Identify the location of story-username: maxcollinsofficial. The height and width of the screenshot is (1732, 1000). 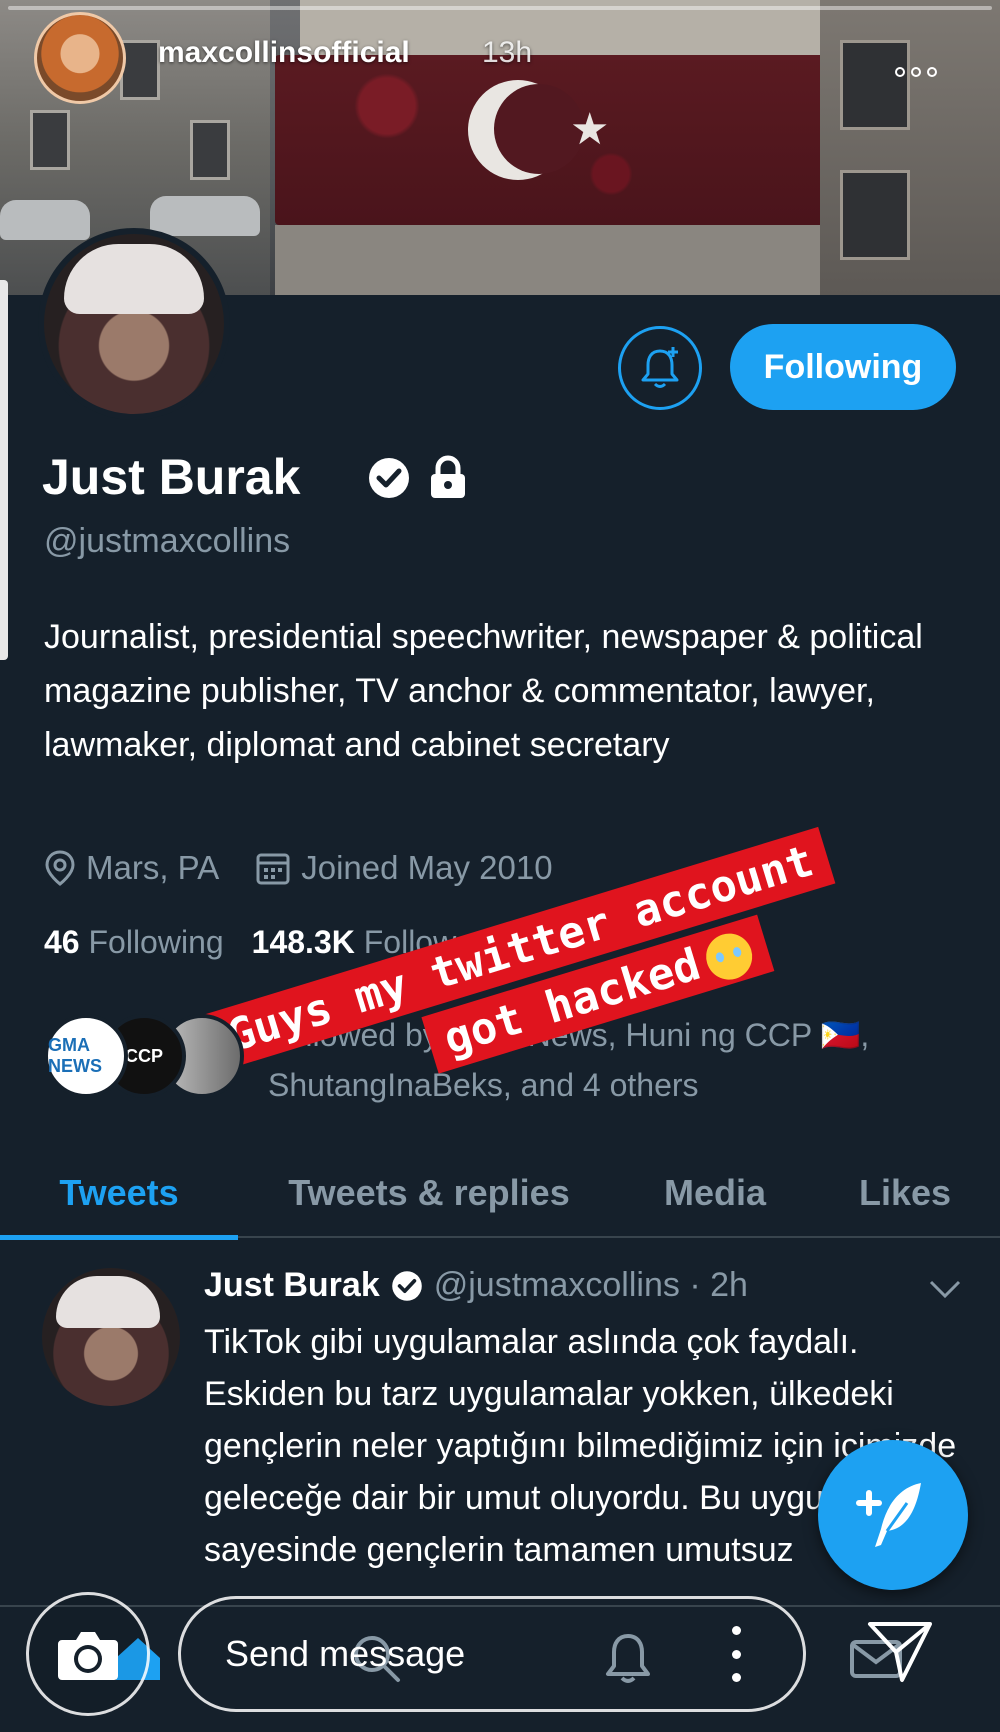
(284, 53).